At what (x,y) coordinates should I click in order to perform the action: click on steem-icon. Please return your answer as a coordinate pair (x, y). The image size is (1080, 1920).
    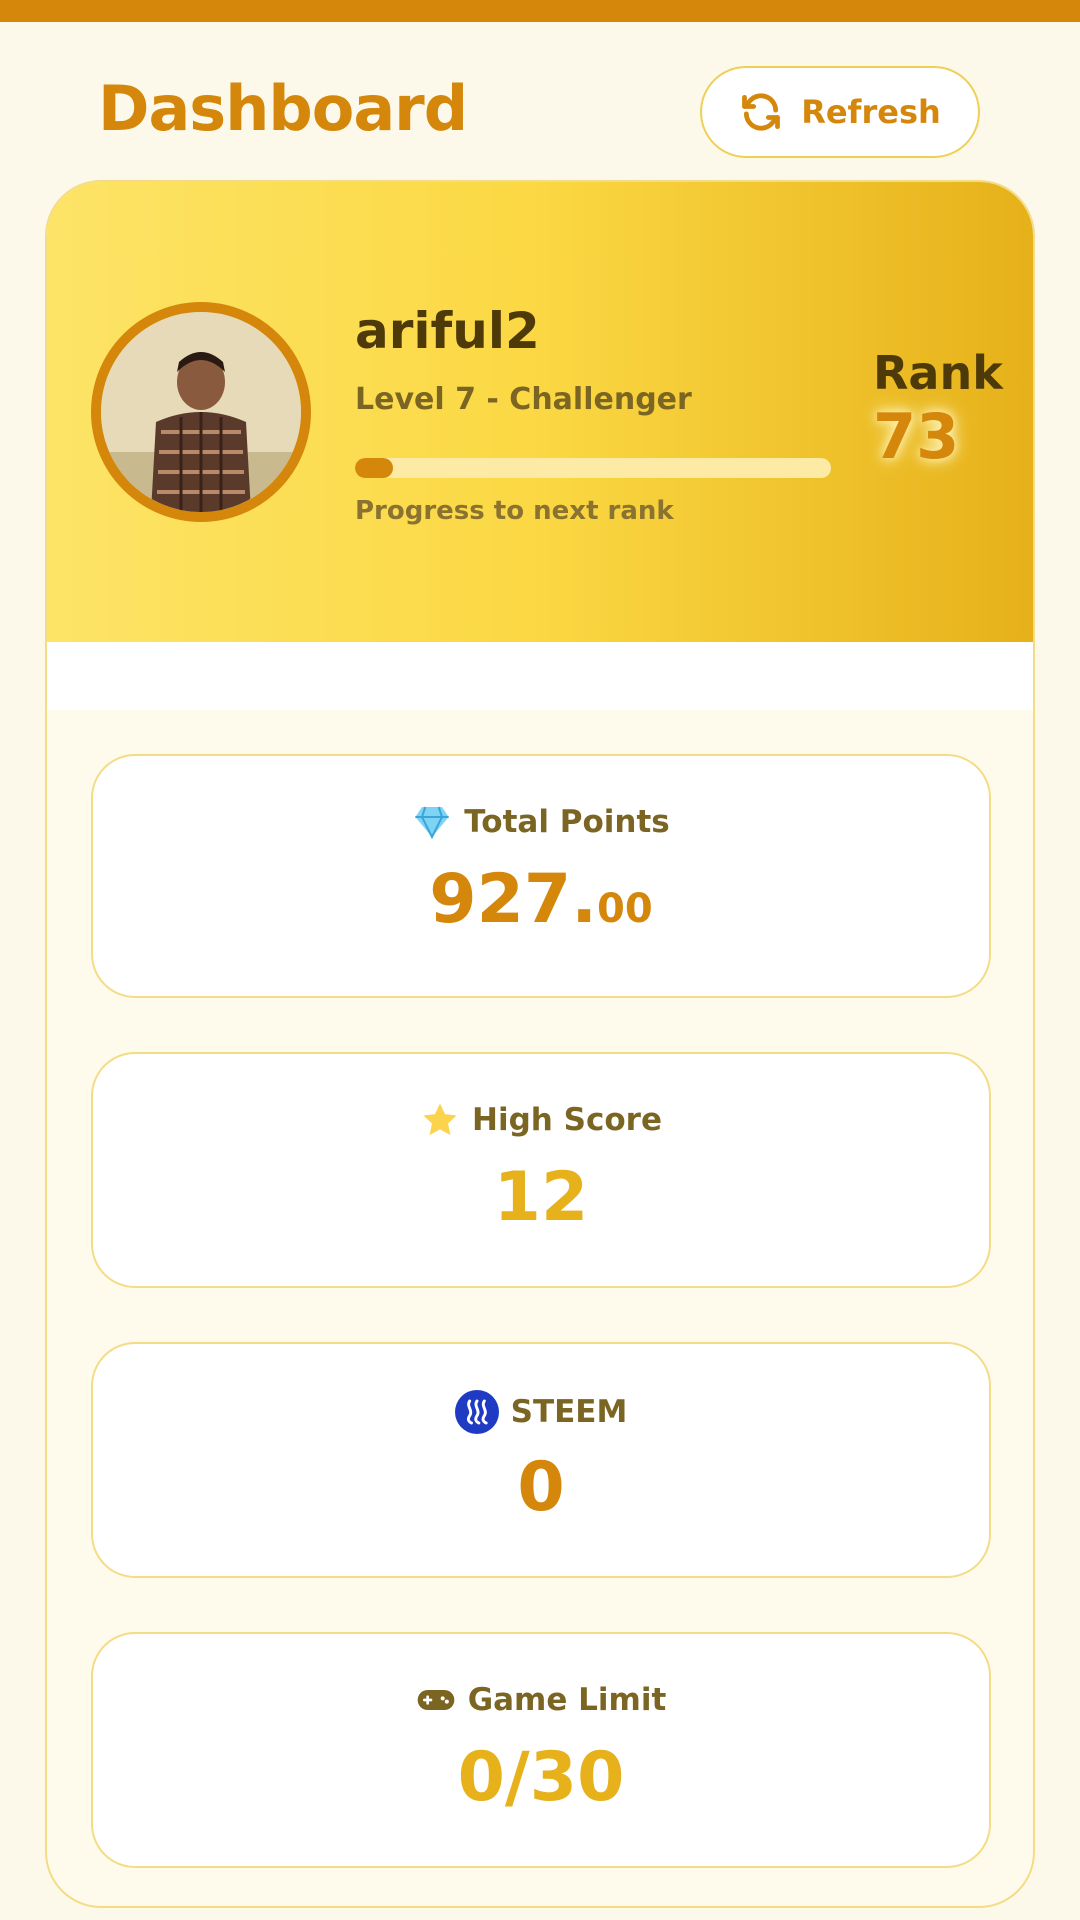
    Looking at the image, I should click on (476, 1412).